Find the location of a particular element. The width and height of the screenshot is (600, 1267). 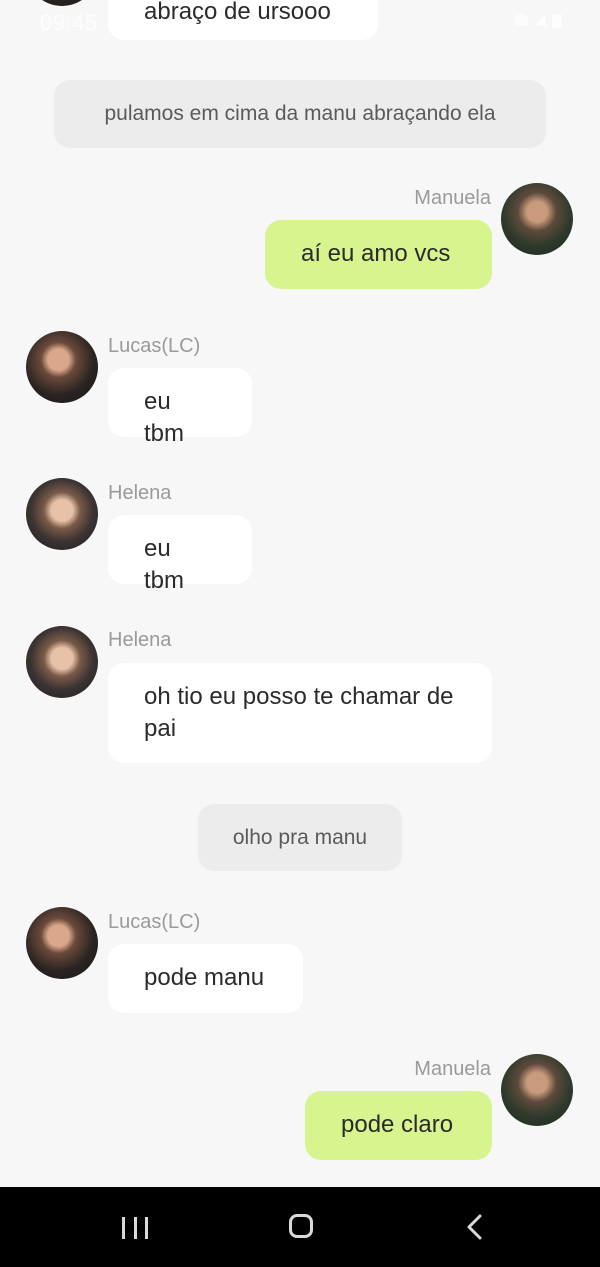

narration-bubble: pulamos em cima da manu abraçando ela is located at coordinates (300, 114).